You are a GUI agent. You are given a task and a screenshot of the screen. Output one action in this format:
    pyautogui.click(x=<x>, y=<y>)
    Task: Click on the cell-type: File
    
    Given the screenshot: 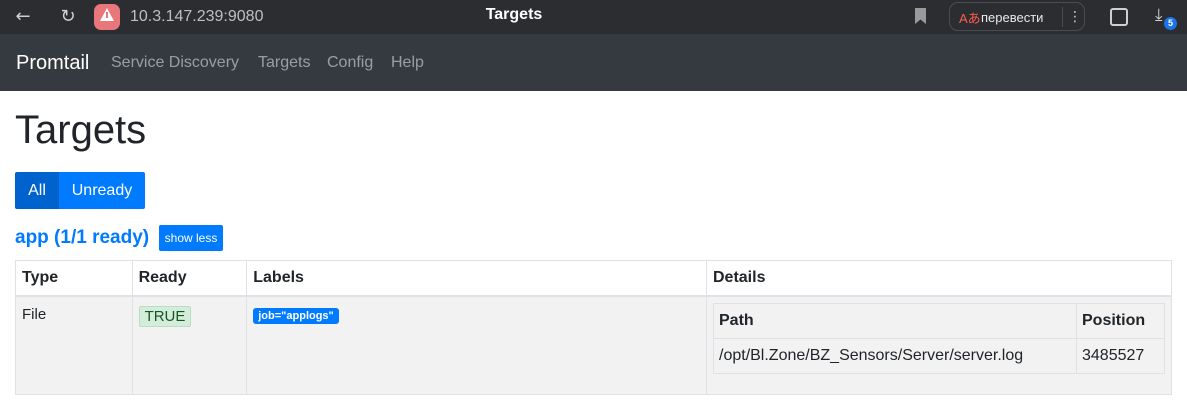 What is the action you would take?
    pyautogui.click(x=74, y=345)
    